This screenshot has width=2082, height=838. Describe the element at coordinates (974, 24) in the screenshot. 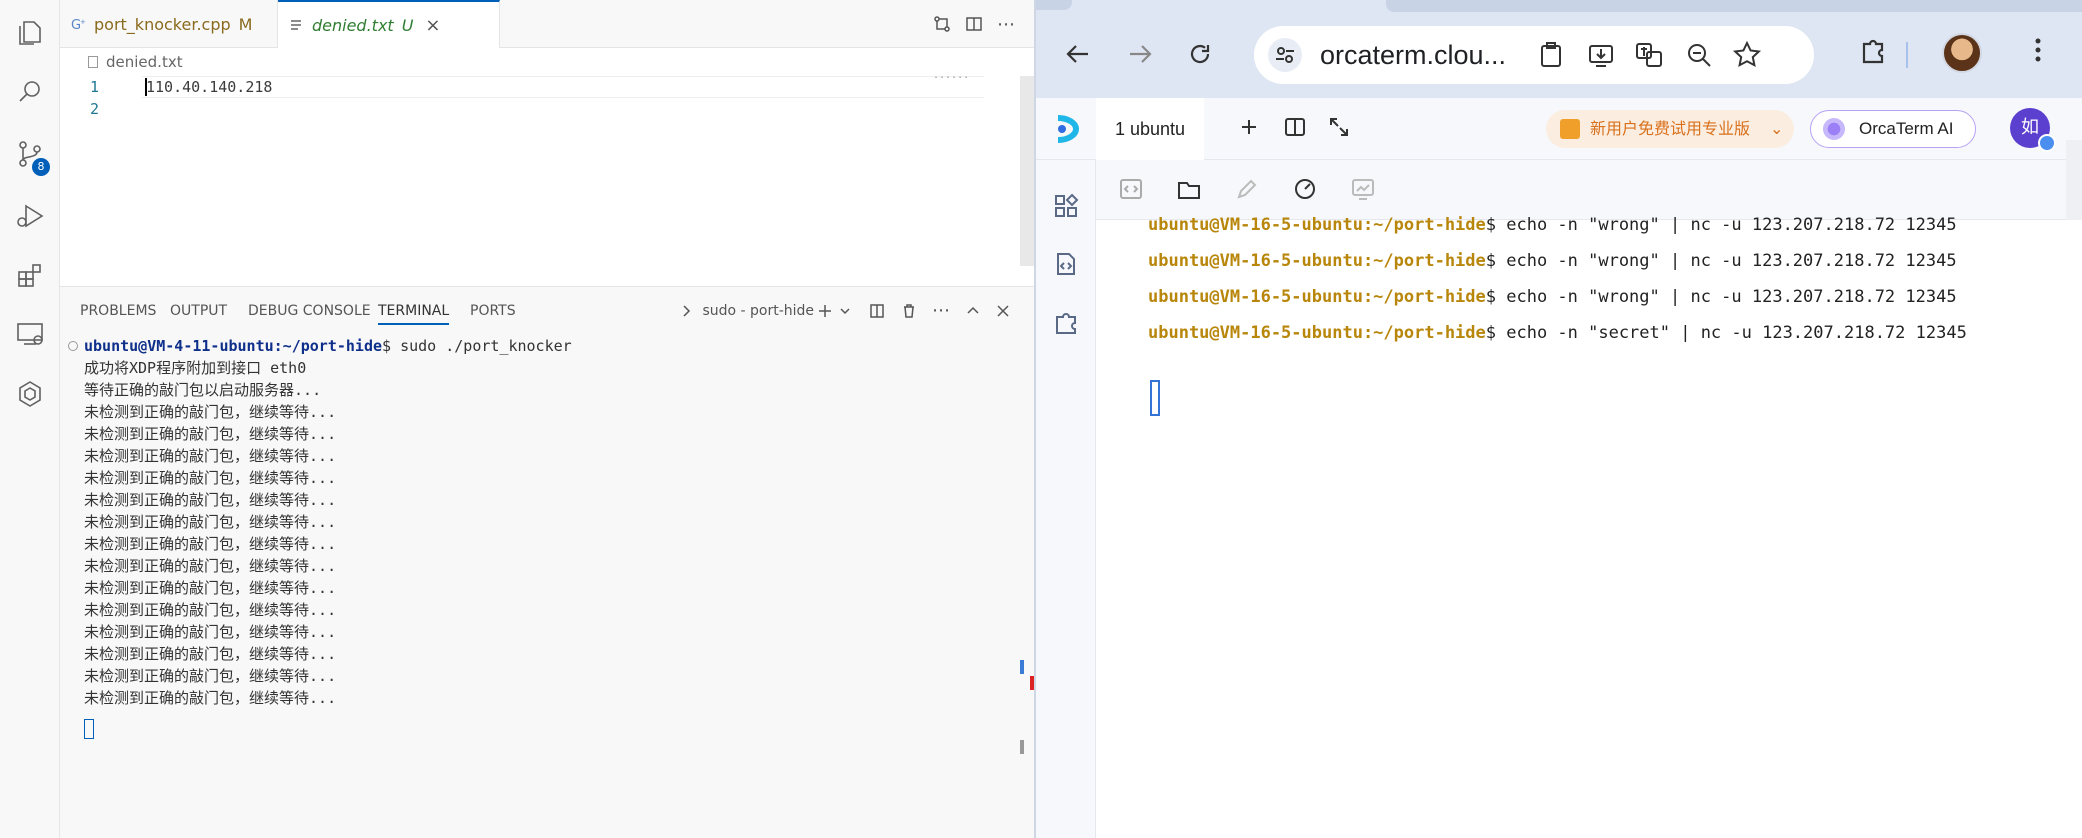

I see `split-editor-icon` at that location.